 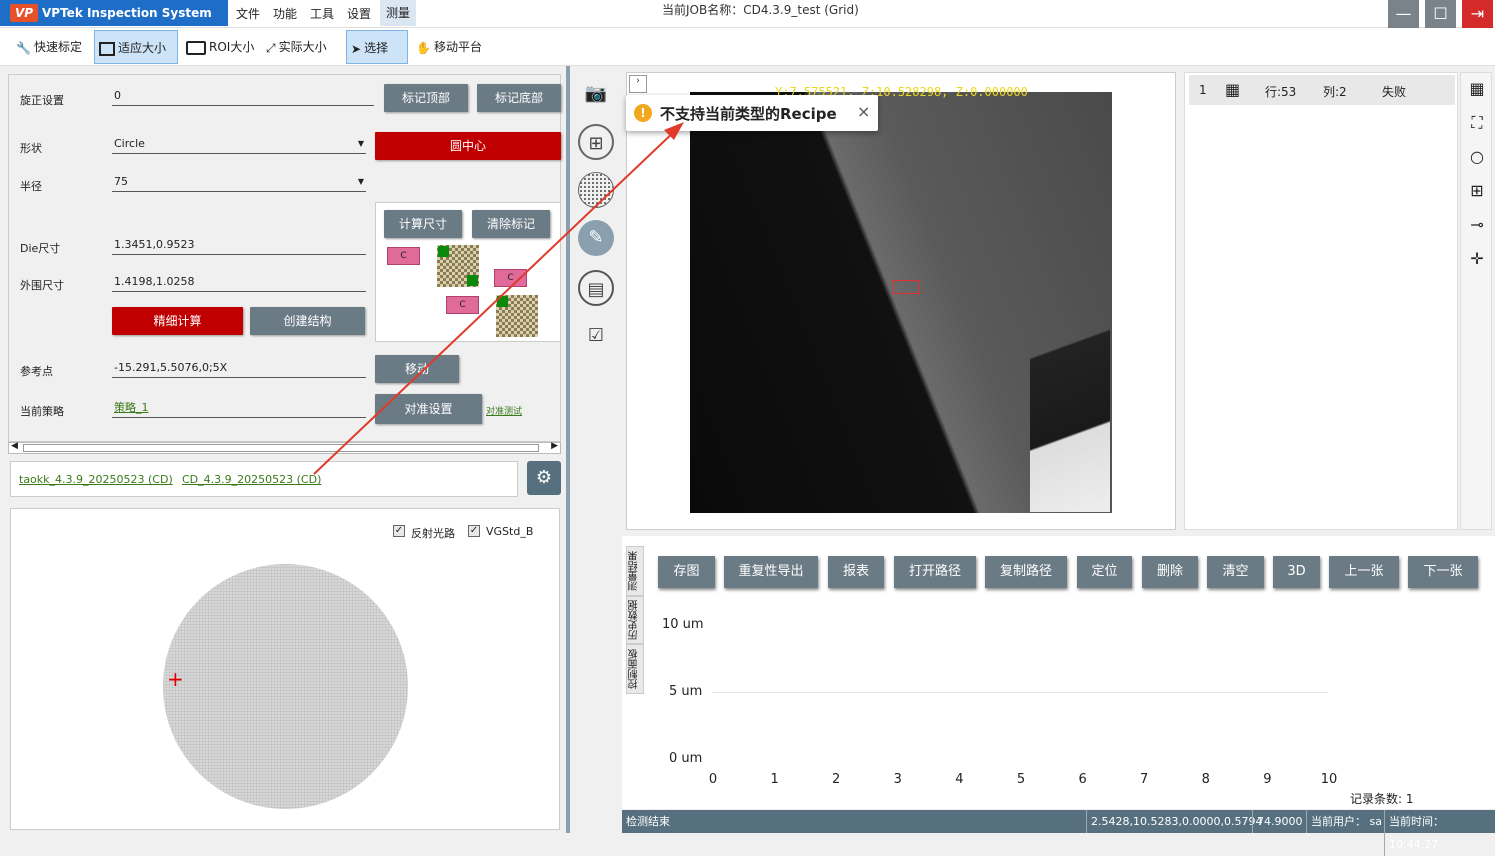 I want to click on shape-select: Circle ▼, so click(x=239, y=145).